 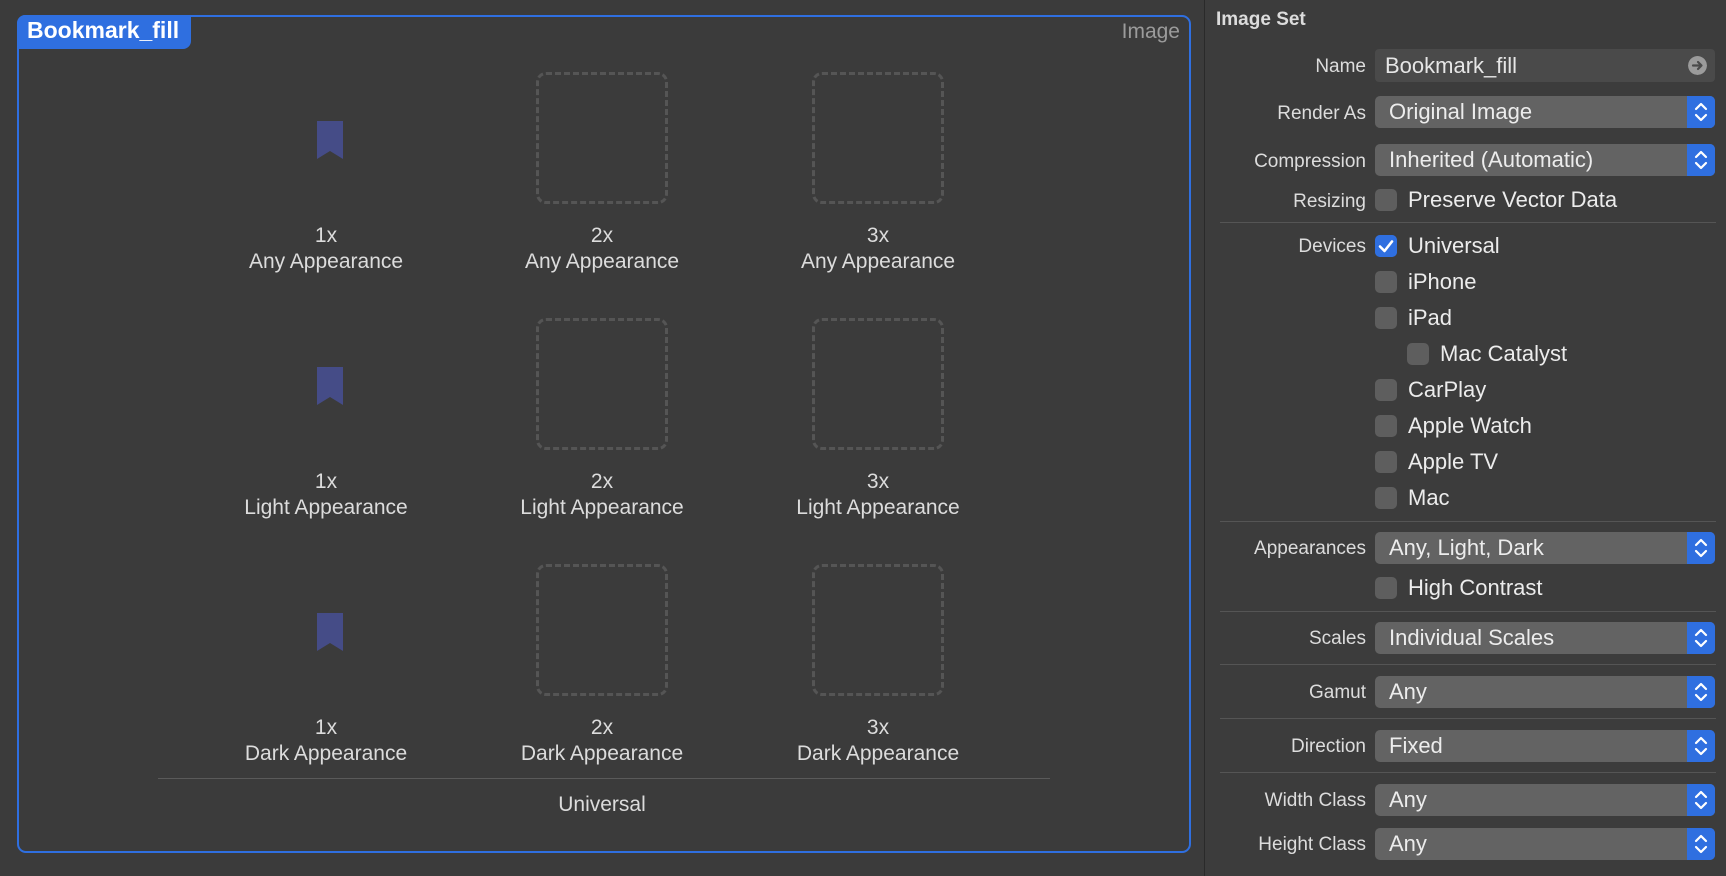 I want to click on name-label: Name, so click(x=1340, y=66).